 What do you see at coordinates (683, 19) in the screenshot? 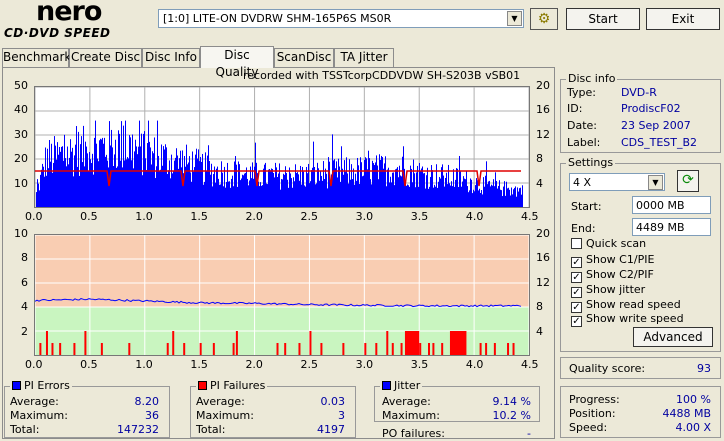
I see `exit-button: Exit` at bounding box center [683, 19].